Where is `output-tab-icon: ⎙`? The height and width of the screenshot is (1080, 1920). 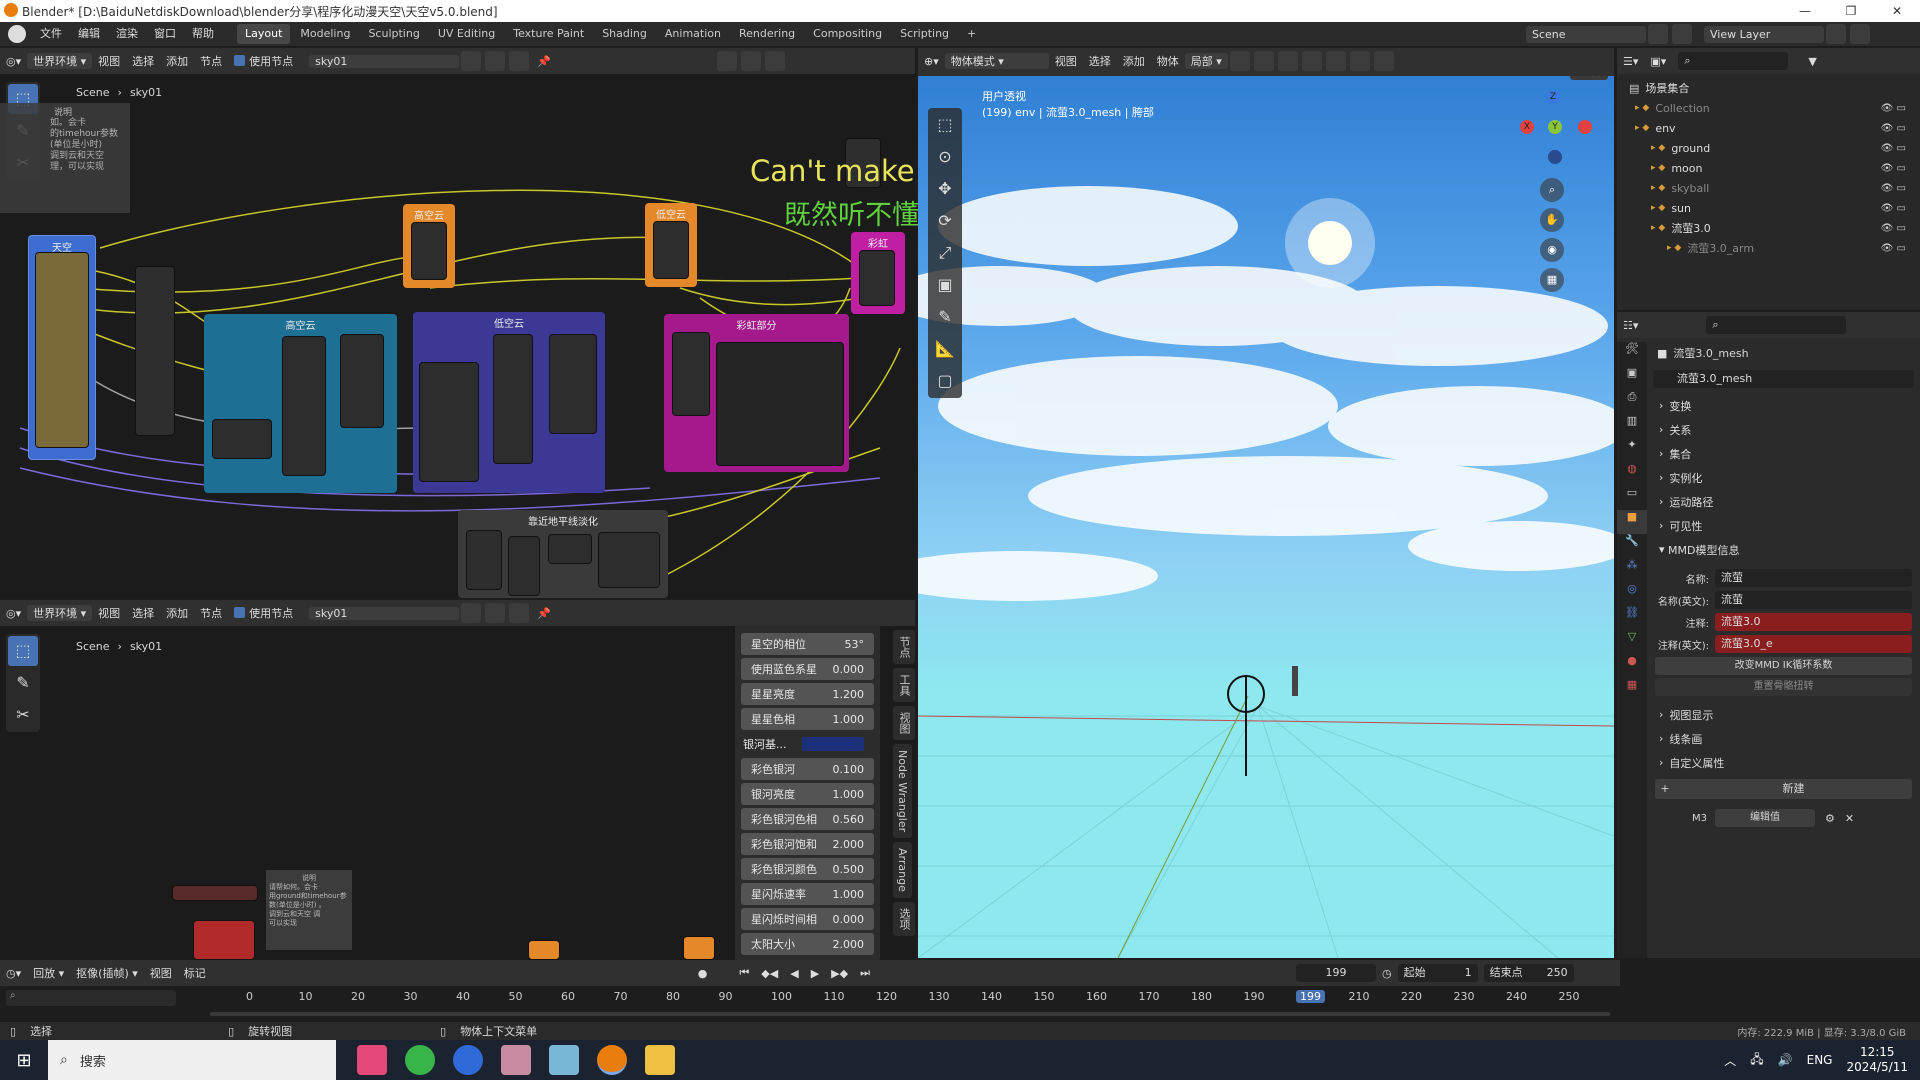
output-tab-icon: ⎙ is located at coordinates (1632, 402).